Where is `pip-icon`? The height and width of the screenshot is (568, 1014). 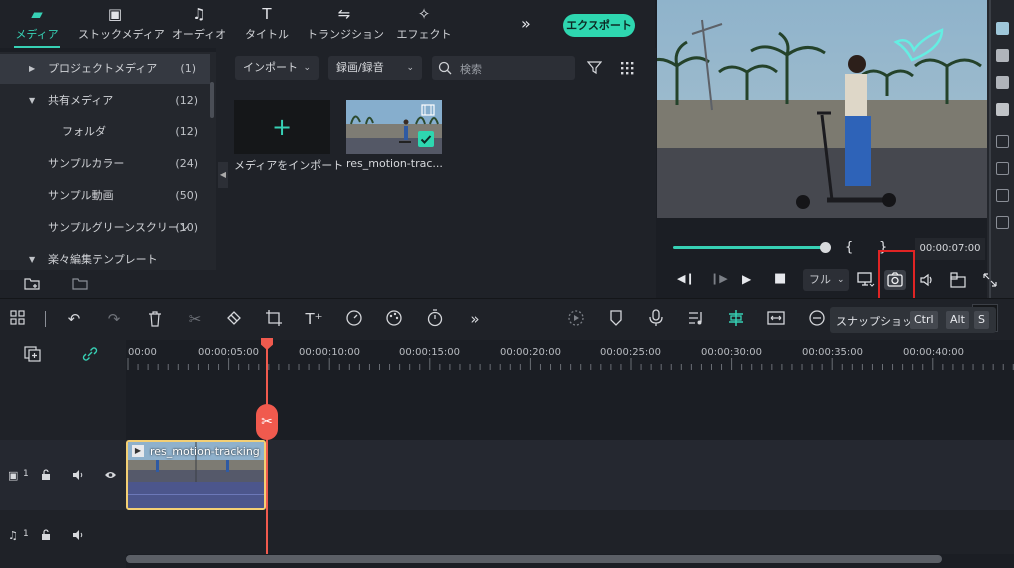
pip-icon is located at coordinates (958, 280).